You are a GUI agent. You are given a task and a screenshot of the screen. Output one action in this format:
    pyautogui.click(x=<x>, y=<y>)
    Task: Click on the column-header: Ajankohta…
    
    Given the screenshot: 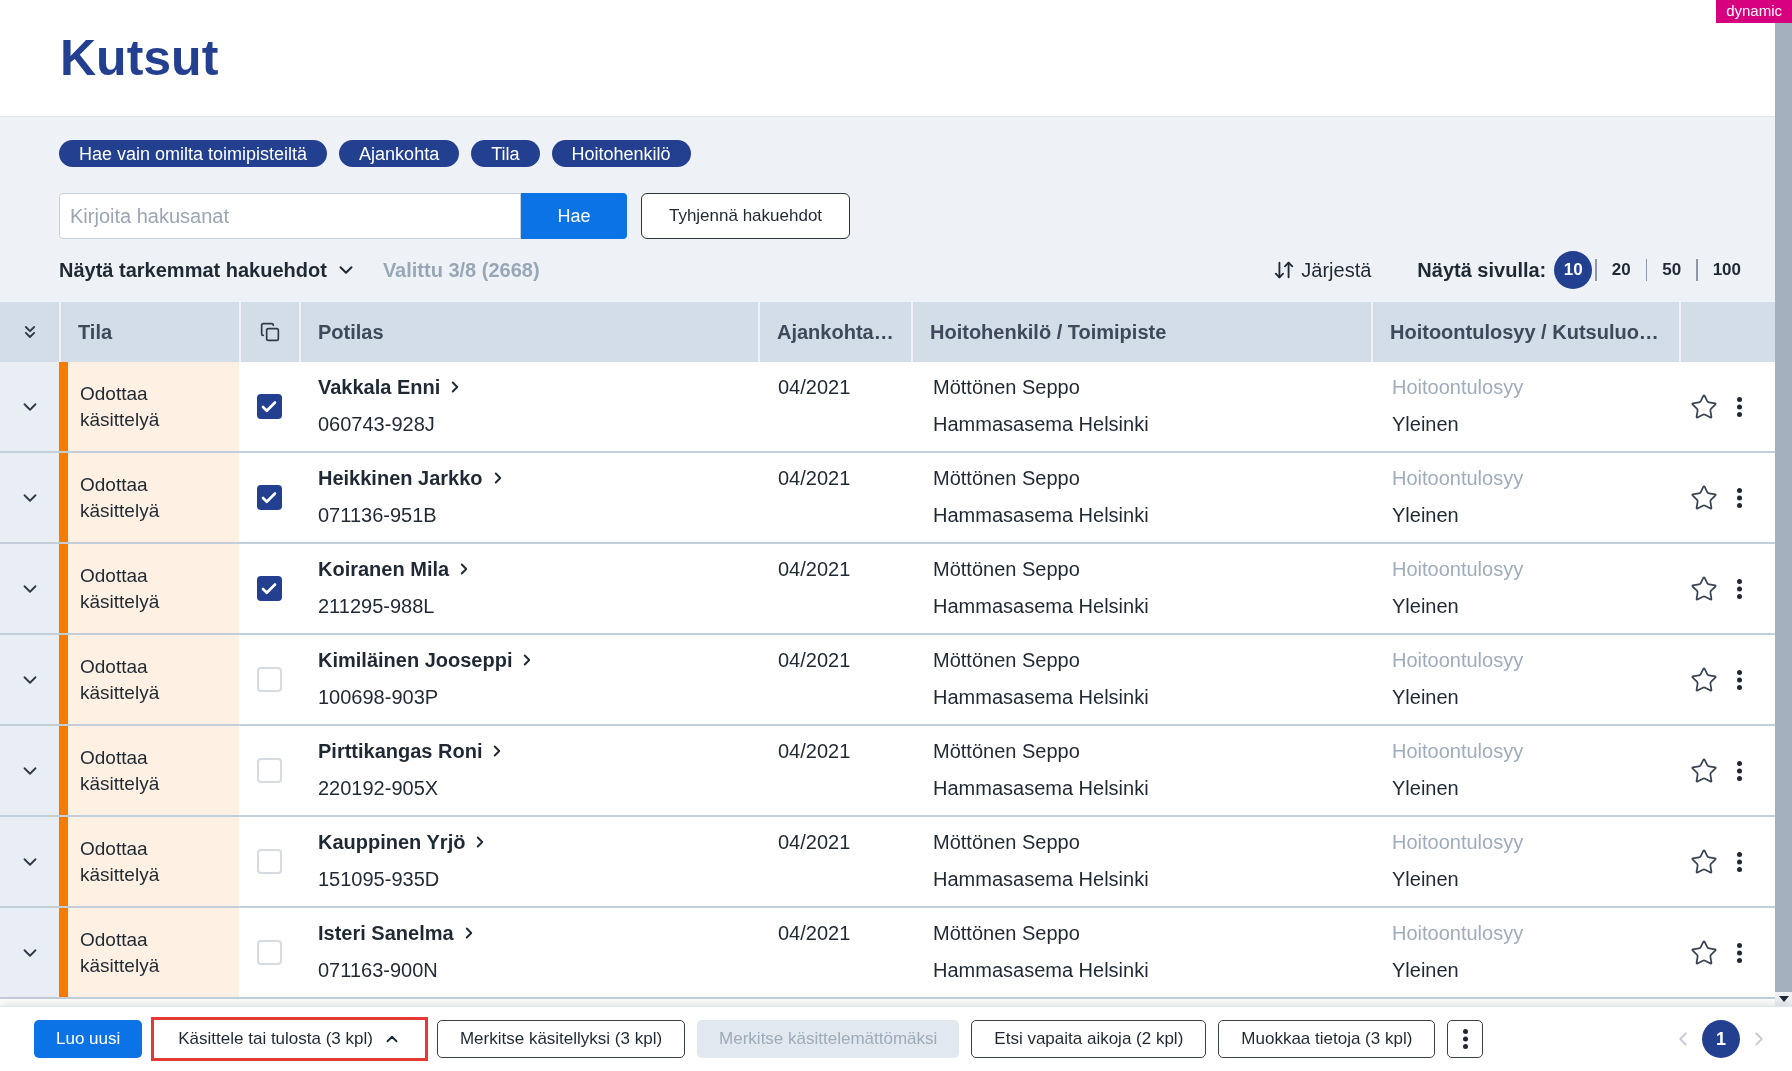 What is the action you would take?
    pyautogui.click(x=835, y=332)
    